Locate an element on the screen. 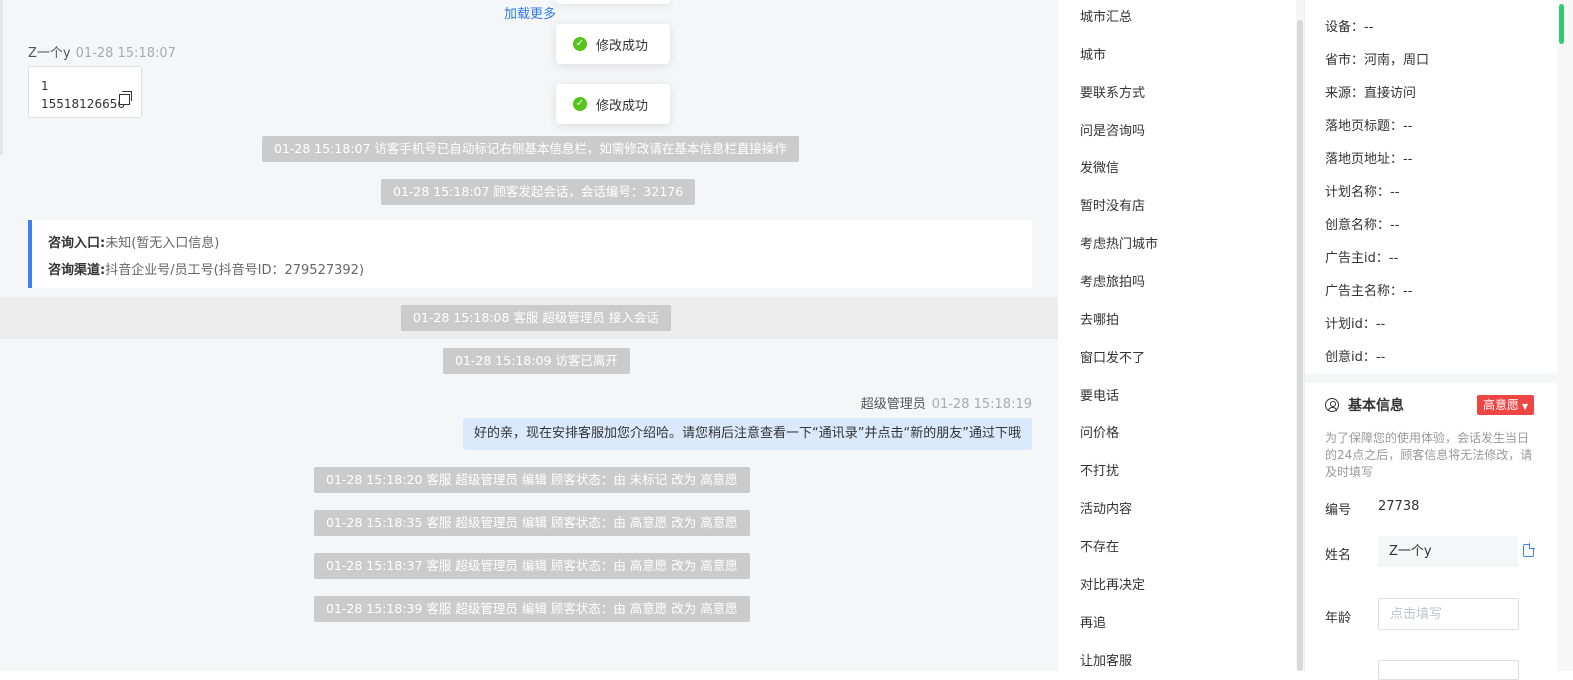 This screenshot has width=1573, height=680. tag-item: 让加客服 is located at coordinates (1106, 659).